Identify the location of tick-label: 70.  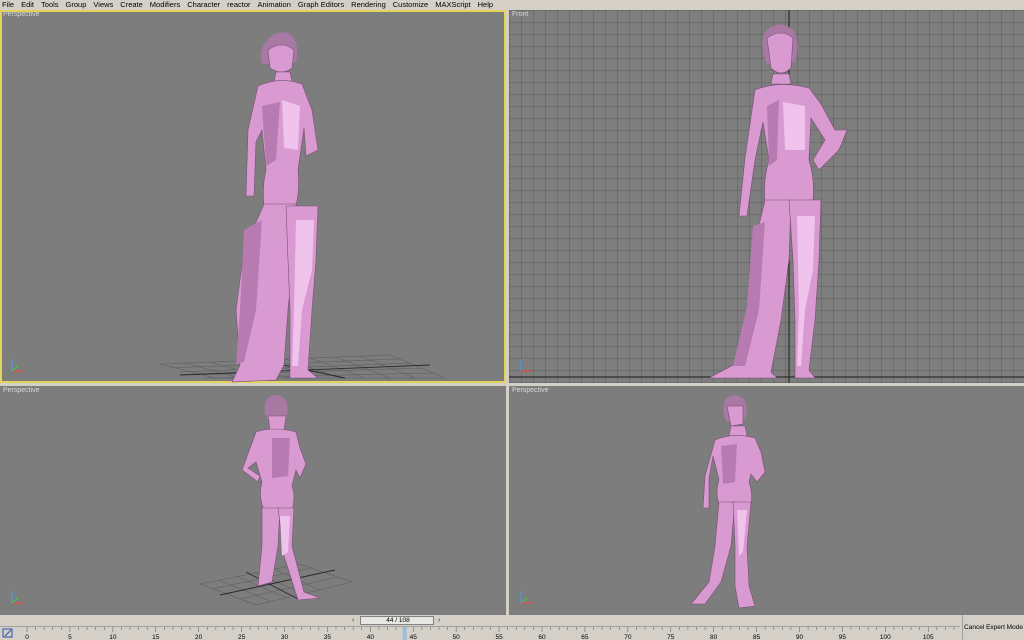
(628, 637).